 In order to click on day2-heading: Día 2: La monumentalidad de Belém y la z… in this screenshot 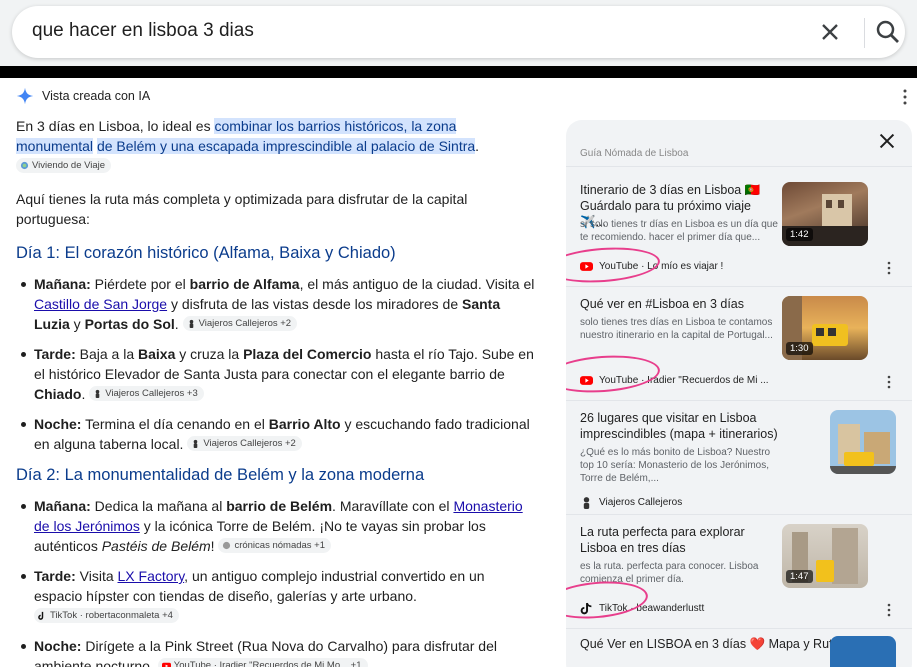, I will do `click(220, 475)`.